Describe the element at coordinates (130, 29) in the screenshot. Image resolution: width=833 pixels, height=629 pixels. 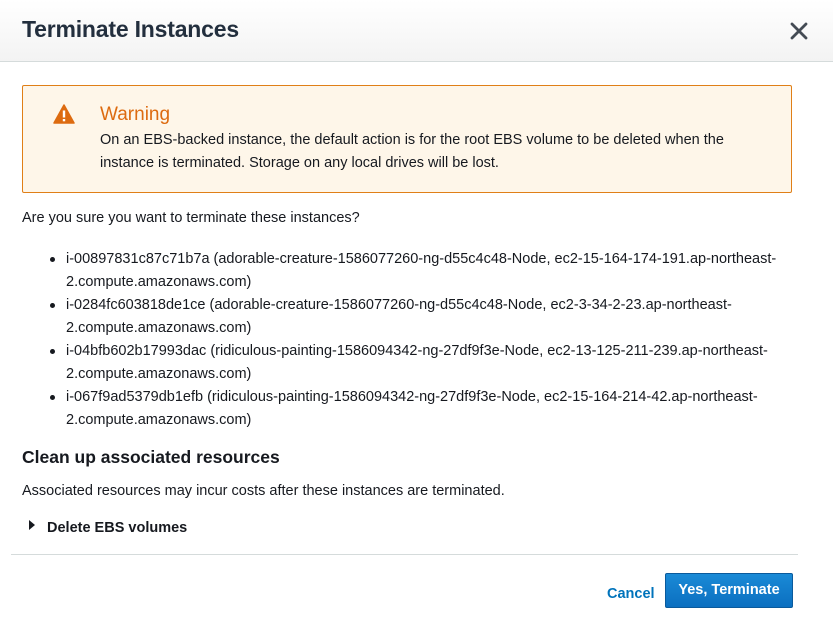
I see `dialog-title: Terminate Instances` at that location.